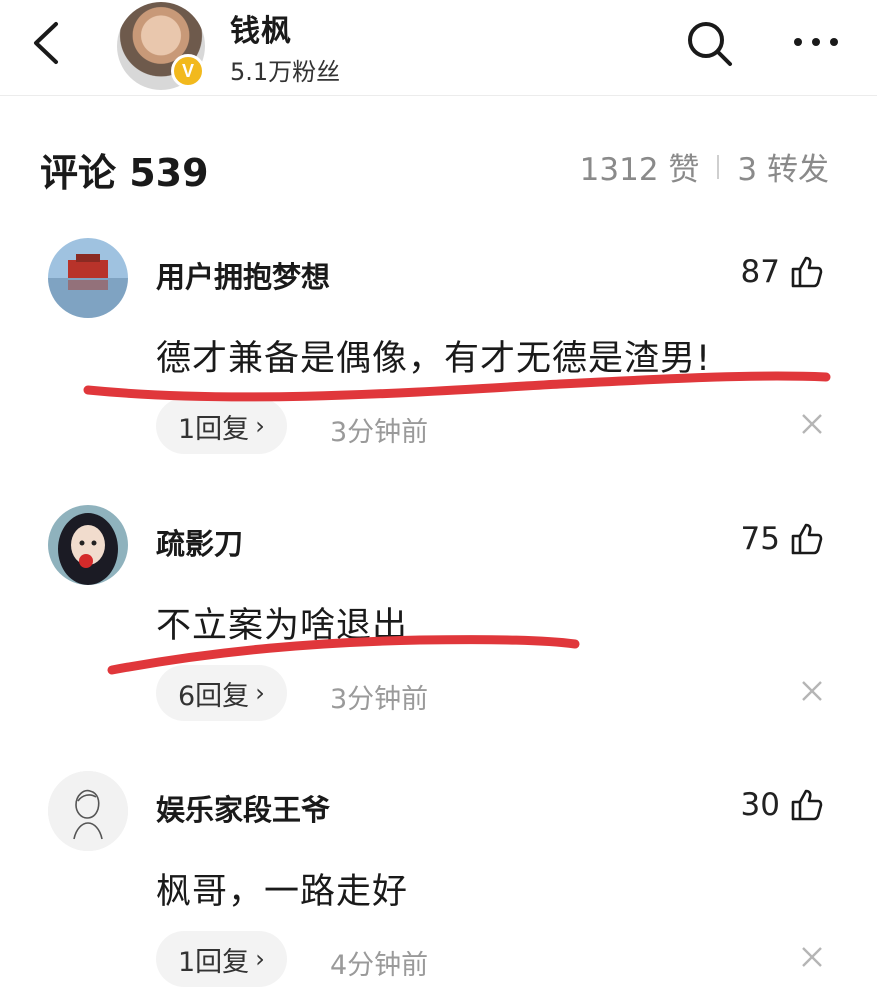 The height and width of the screenshot is (1000, 877). What do you see at coordinates (188, 71) in the screenshot?
I see `verified-badge-icon: V` at bounding box center [188, 71].